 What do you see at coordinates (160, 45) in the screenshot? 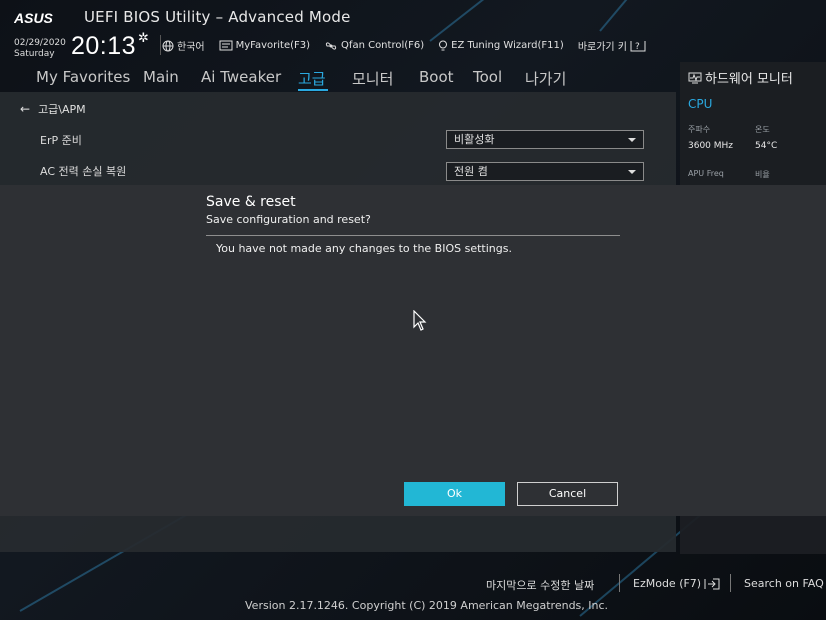
I see `header-divider` at bounding box center [160, 45].